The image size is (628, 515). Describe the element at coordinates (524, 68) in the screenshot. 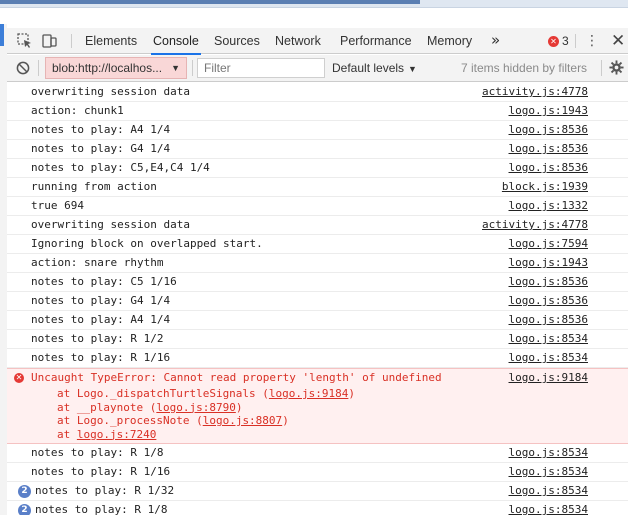

I see `hidden-items-info: 7 items hidden by filters` at that location.